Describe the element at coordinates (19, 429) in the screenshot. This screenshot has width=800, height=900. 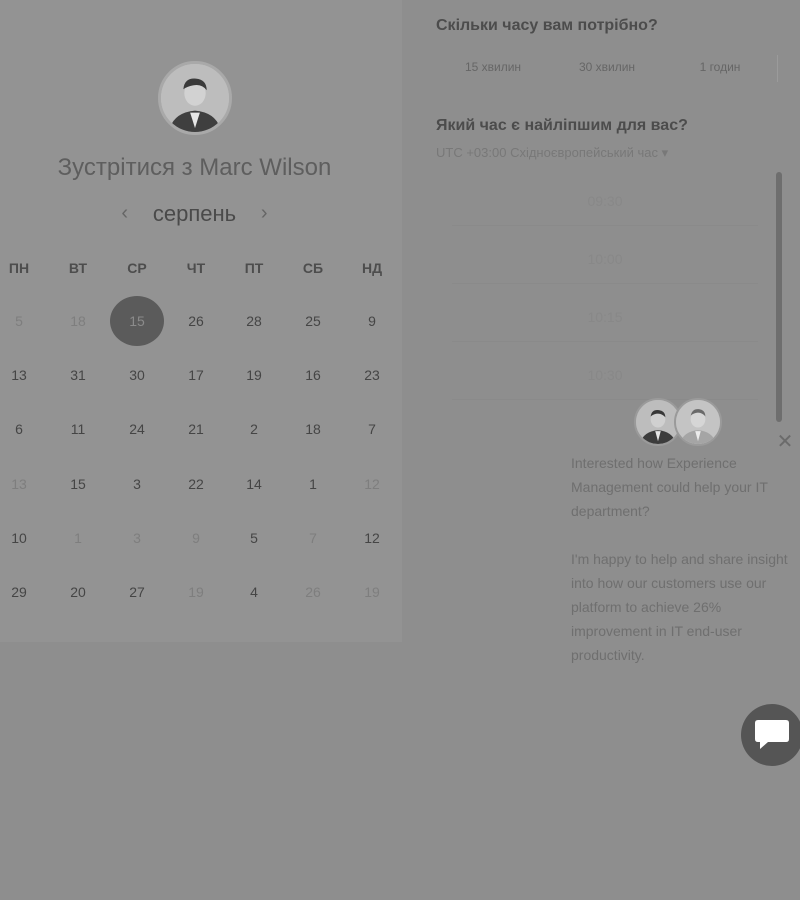
I see `calendar-day: 6` at that location.